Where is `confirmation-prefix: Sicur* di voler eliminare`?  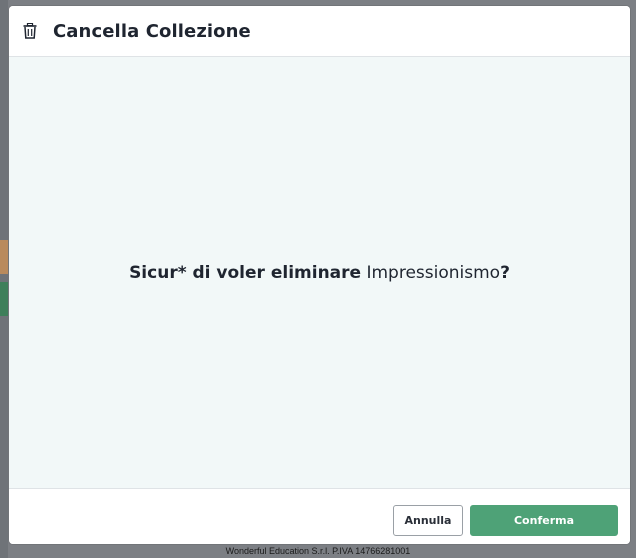 confirmation-prefix: Sicur* di voler eliminare is located at coordinates (245, 272).